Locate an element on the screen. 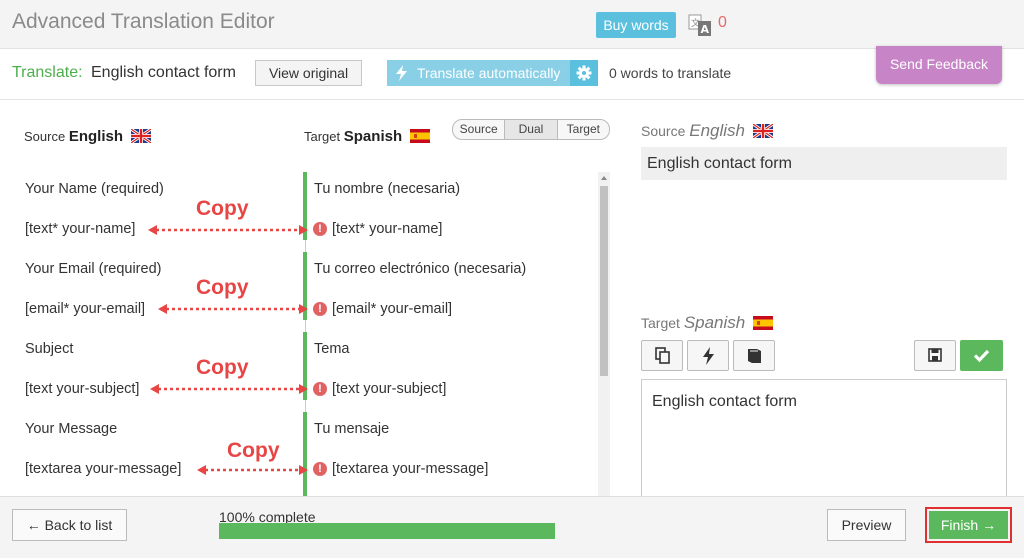 The width and height of the screenshot is (1024, 558). target-language-header: Target Spanish is located at coordinates (367, 136).